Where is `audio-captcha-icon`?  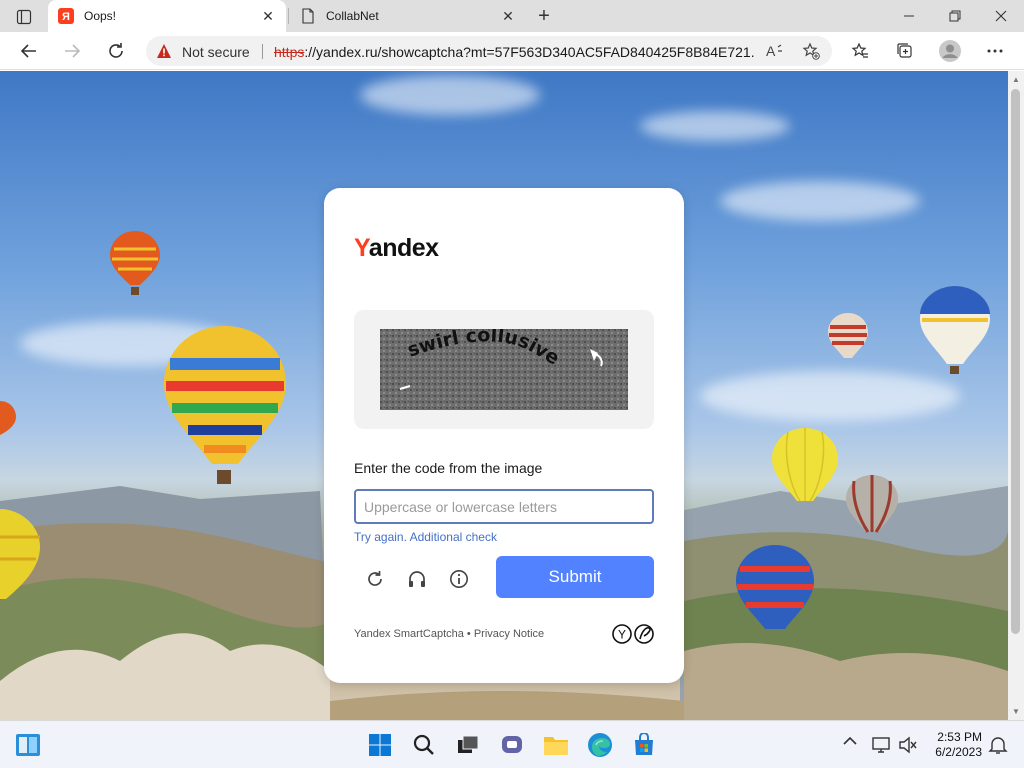
audio-captcha-icon is located at coordinates (417, 579).